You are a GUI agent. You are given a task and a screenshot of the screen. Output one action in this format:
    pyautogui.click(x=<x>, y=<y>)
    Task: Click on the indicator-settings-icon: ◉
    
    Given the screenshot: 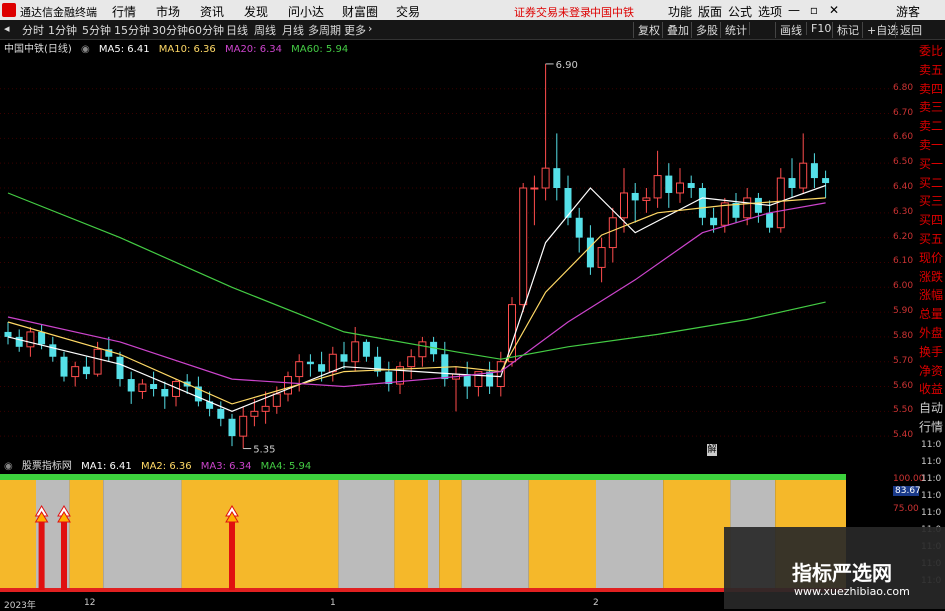 What is the action you would take?
    pyautogui.click(x=8, y=466)
    